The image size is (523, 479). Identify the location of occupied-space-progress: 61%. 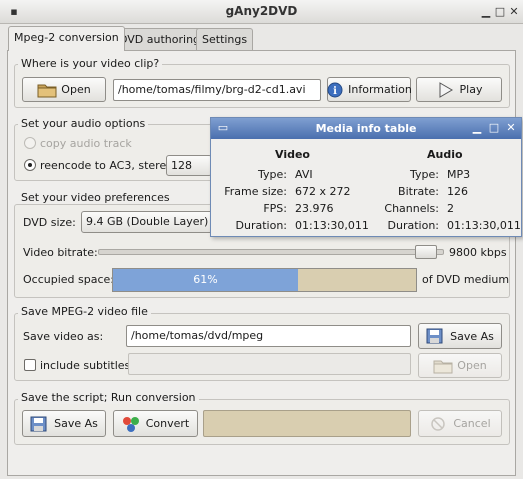
(264, 280).